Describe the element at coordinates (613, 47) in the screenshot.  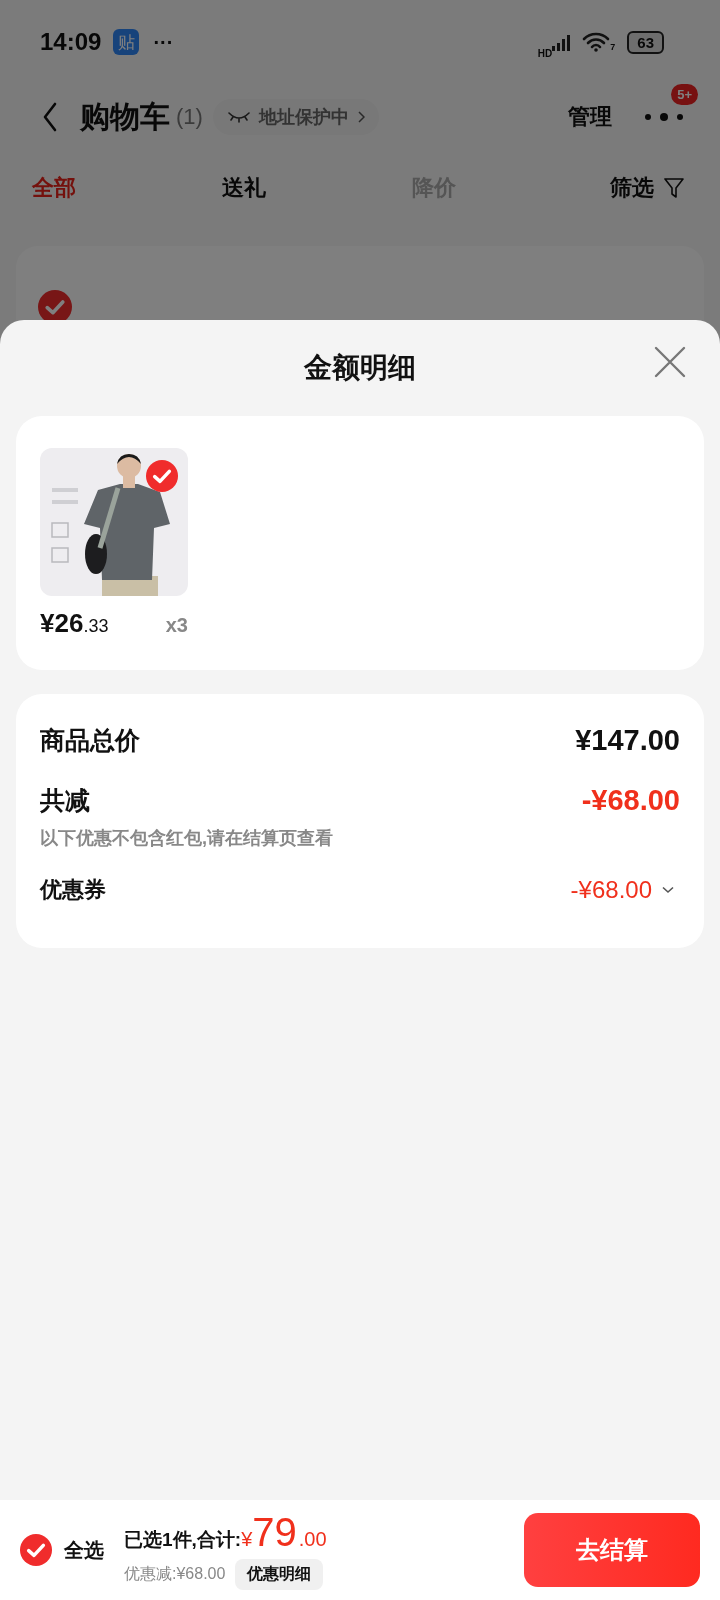
I see `wifi-label: 7` at that location.